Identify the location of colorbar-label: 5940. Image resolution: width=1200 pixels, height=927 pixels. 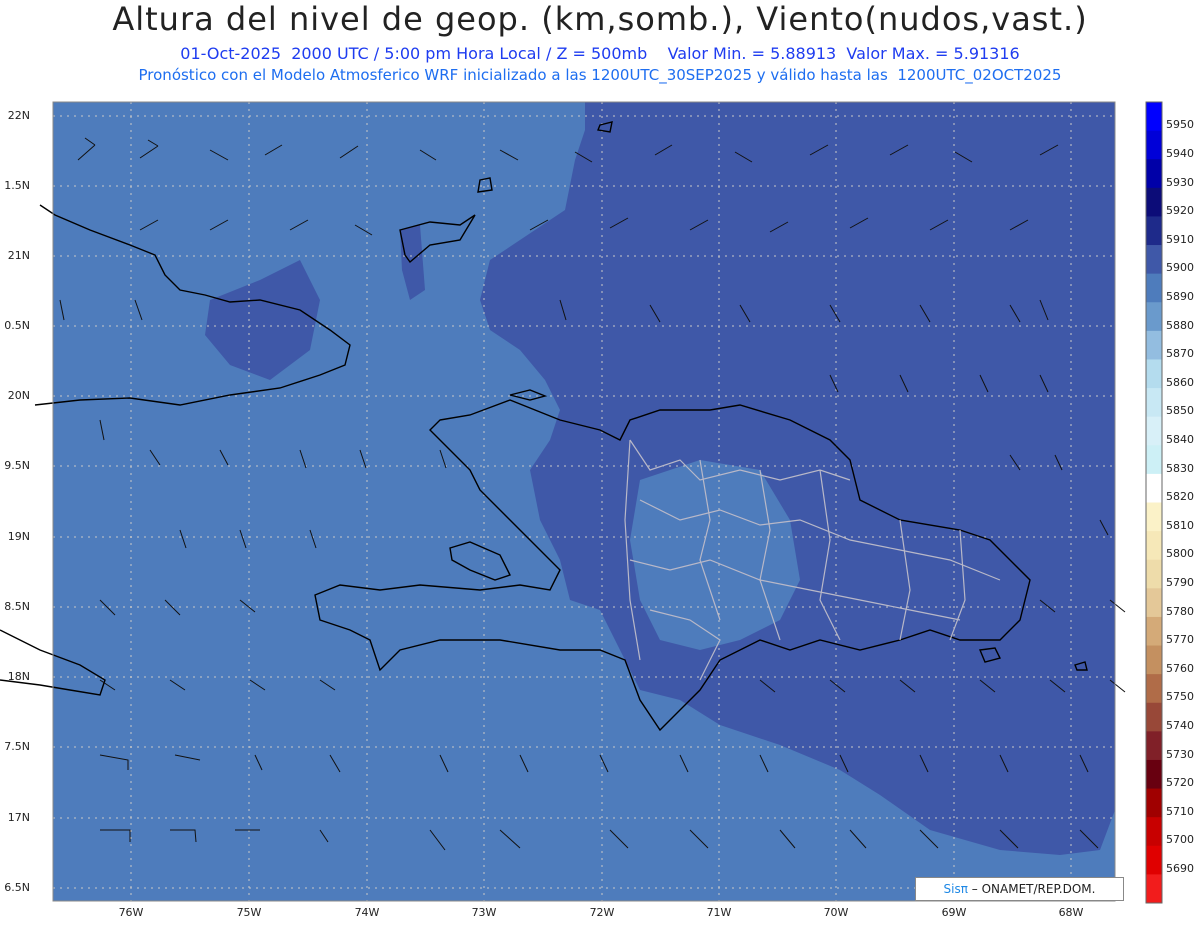
(1180, 153).